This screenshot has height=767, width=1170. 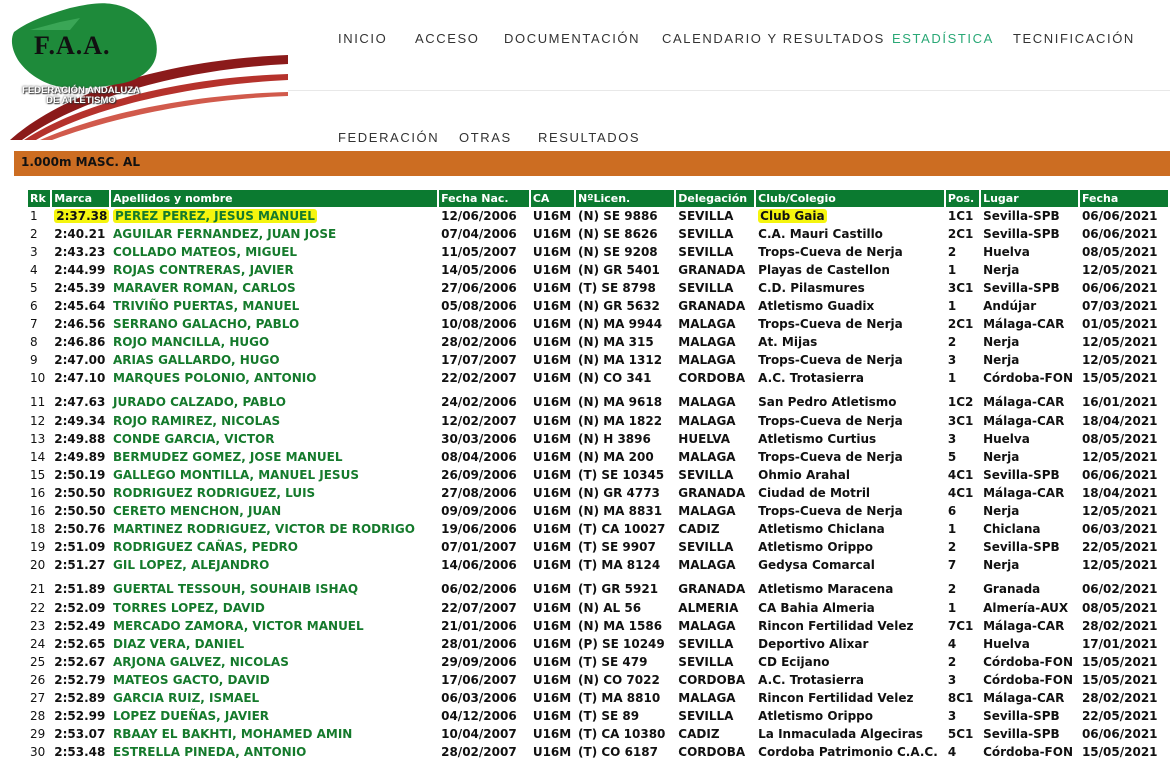 I want to click on cell-nombre: ARIAS GALLARDO, HUGO, so click(x=275, y=361).